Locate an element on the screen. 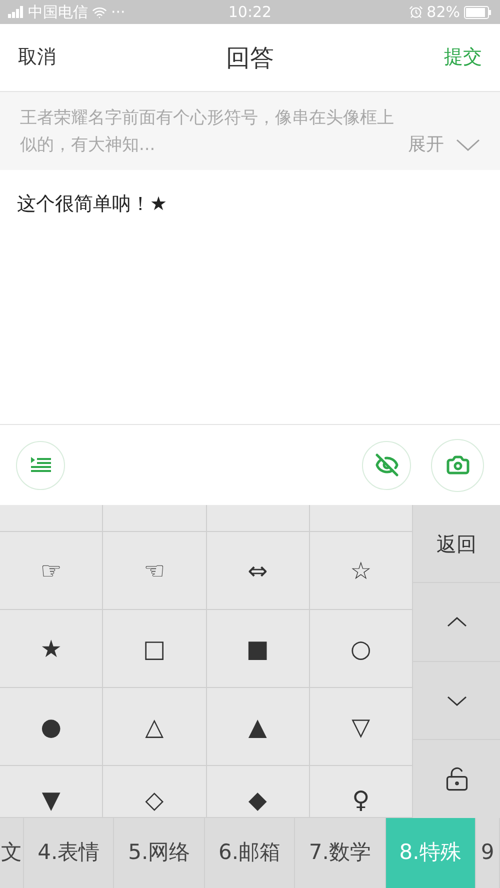  eye-off-icon is located at coordinates (386, 465).